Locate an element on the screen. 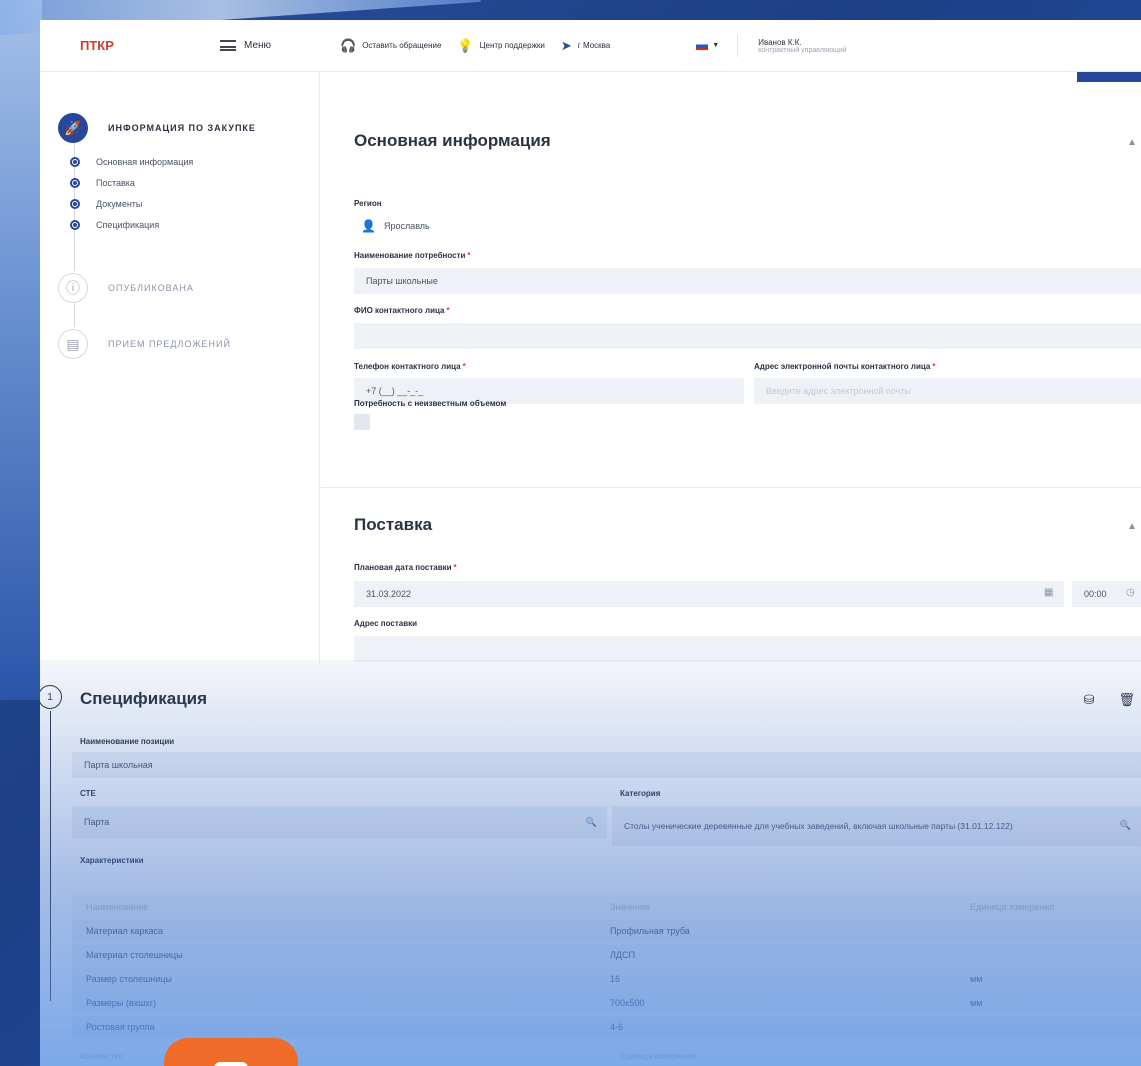 The image size is (1141, 1066). region-value: 👤 Ярославль is located at coordinates (395, 226).